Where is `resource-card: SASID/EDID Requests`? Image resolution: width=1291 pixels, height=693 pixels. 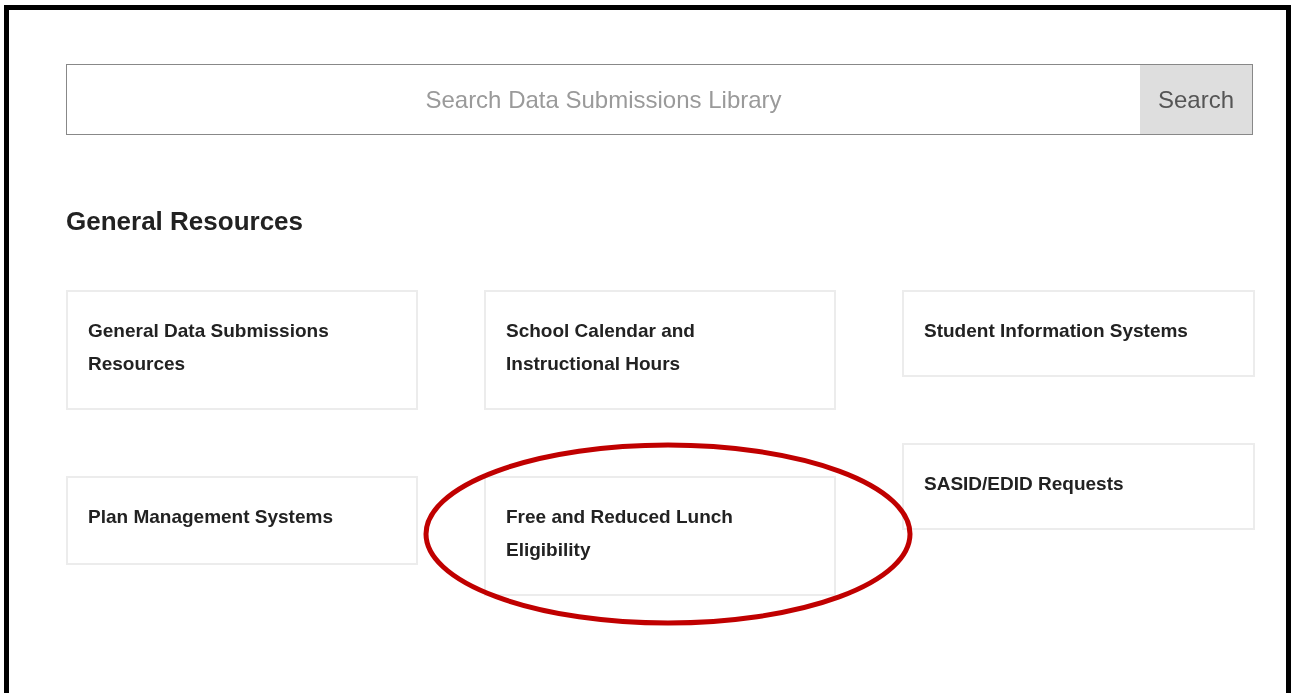 resource-card: SASID/EDID Requests is located at coordinates (1078, 486).